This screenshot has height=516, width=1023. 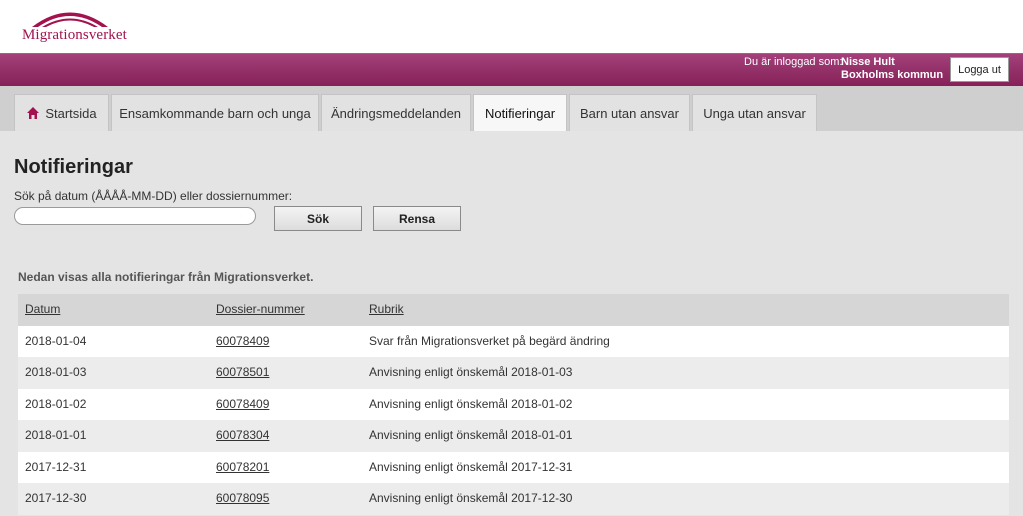 I want to click on tab-label: Barn utan ansvar, so click(x=629, y=113).